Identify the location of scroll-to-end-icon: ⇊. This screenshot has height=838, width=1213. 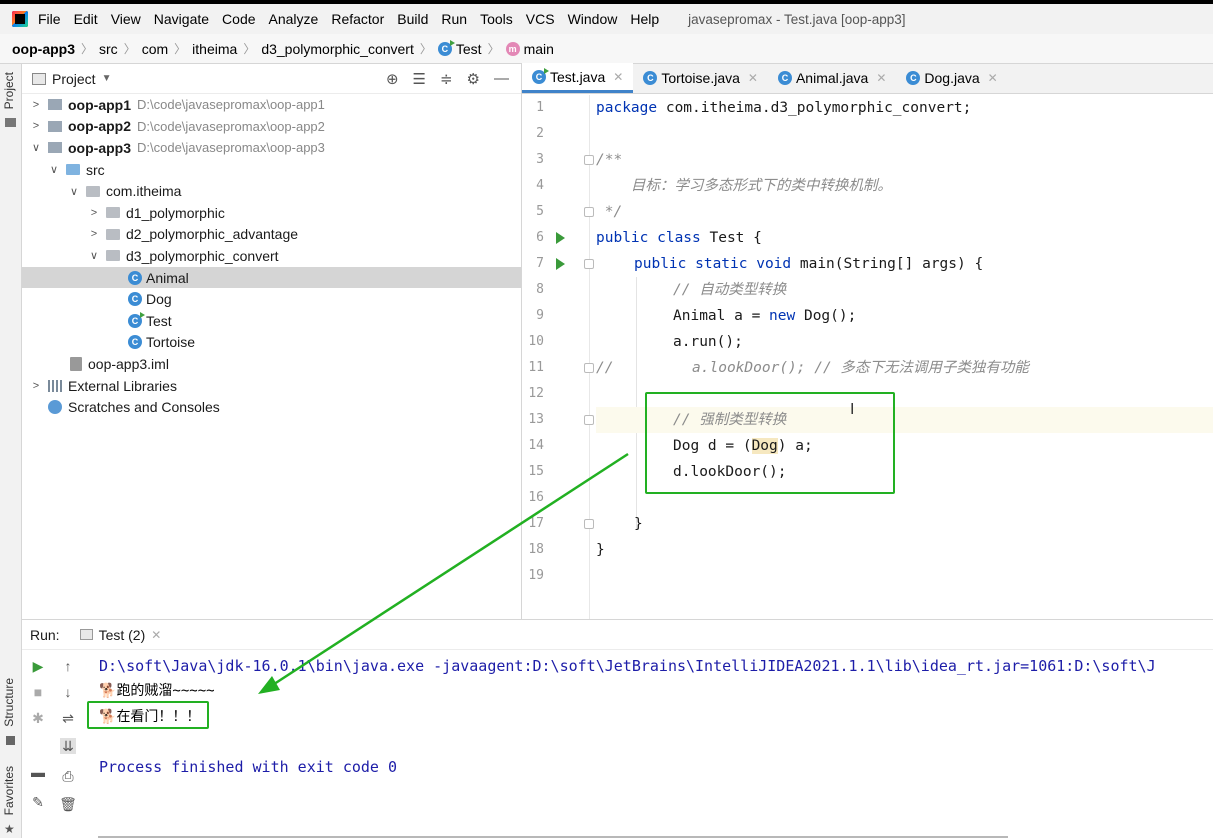
(68, 746).